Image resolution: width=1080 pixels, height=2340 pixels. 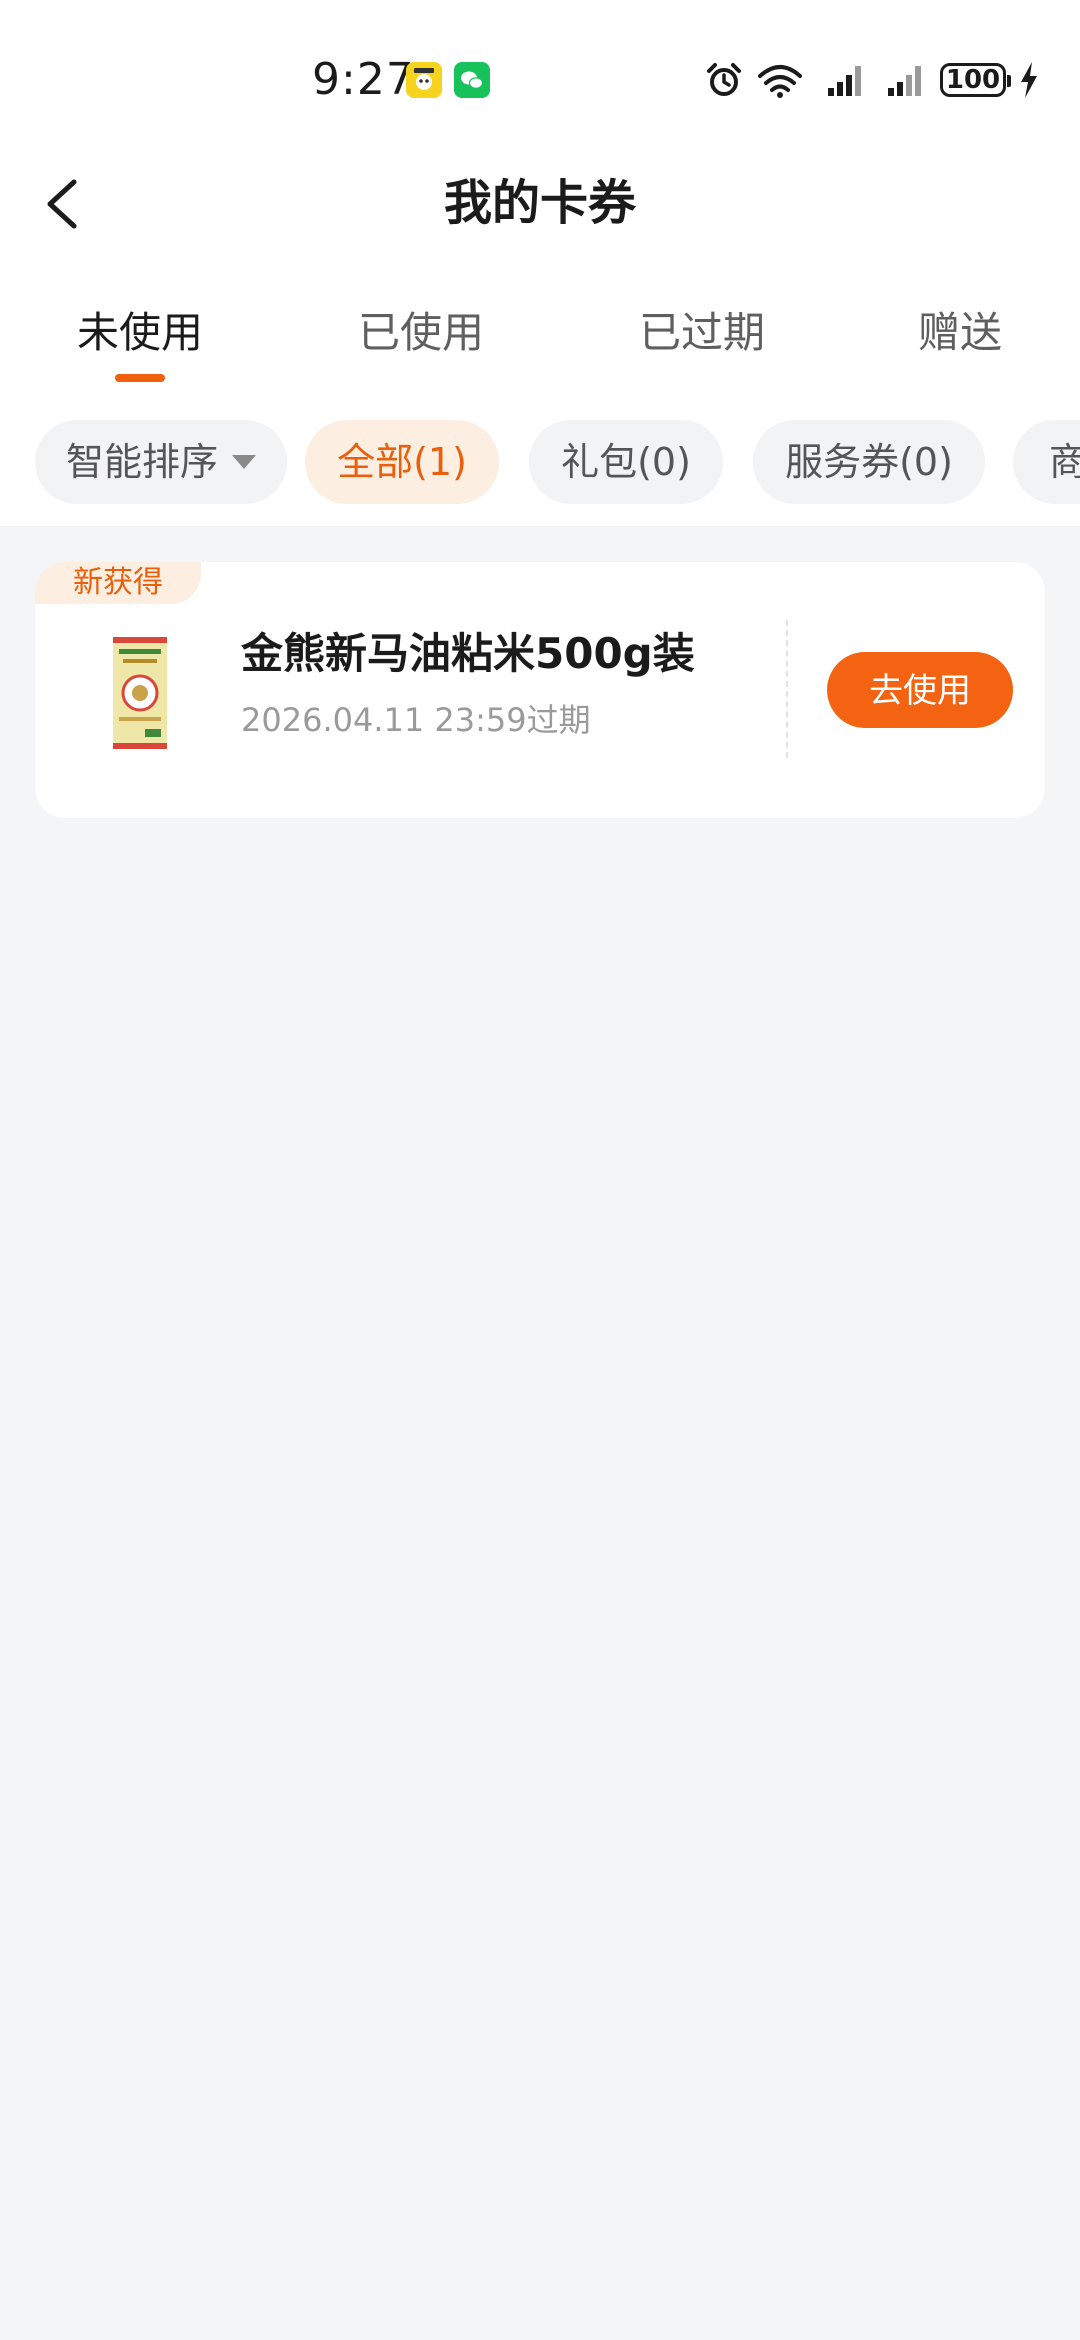 What do you see at coordinates (787, 689) in the screenshot?
I see `dashed-divider` at bounding box center [787, 689].